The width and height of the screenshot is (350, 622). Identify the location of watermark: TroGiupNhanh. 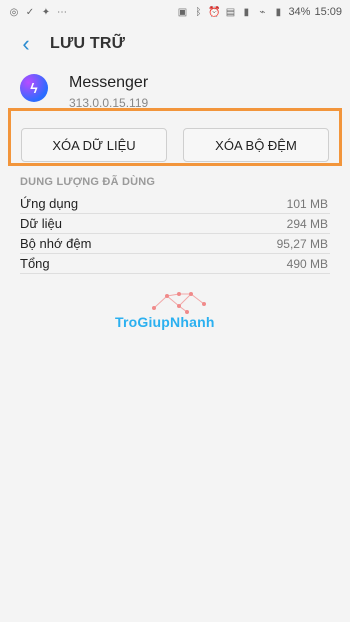
(175, 315).